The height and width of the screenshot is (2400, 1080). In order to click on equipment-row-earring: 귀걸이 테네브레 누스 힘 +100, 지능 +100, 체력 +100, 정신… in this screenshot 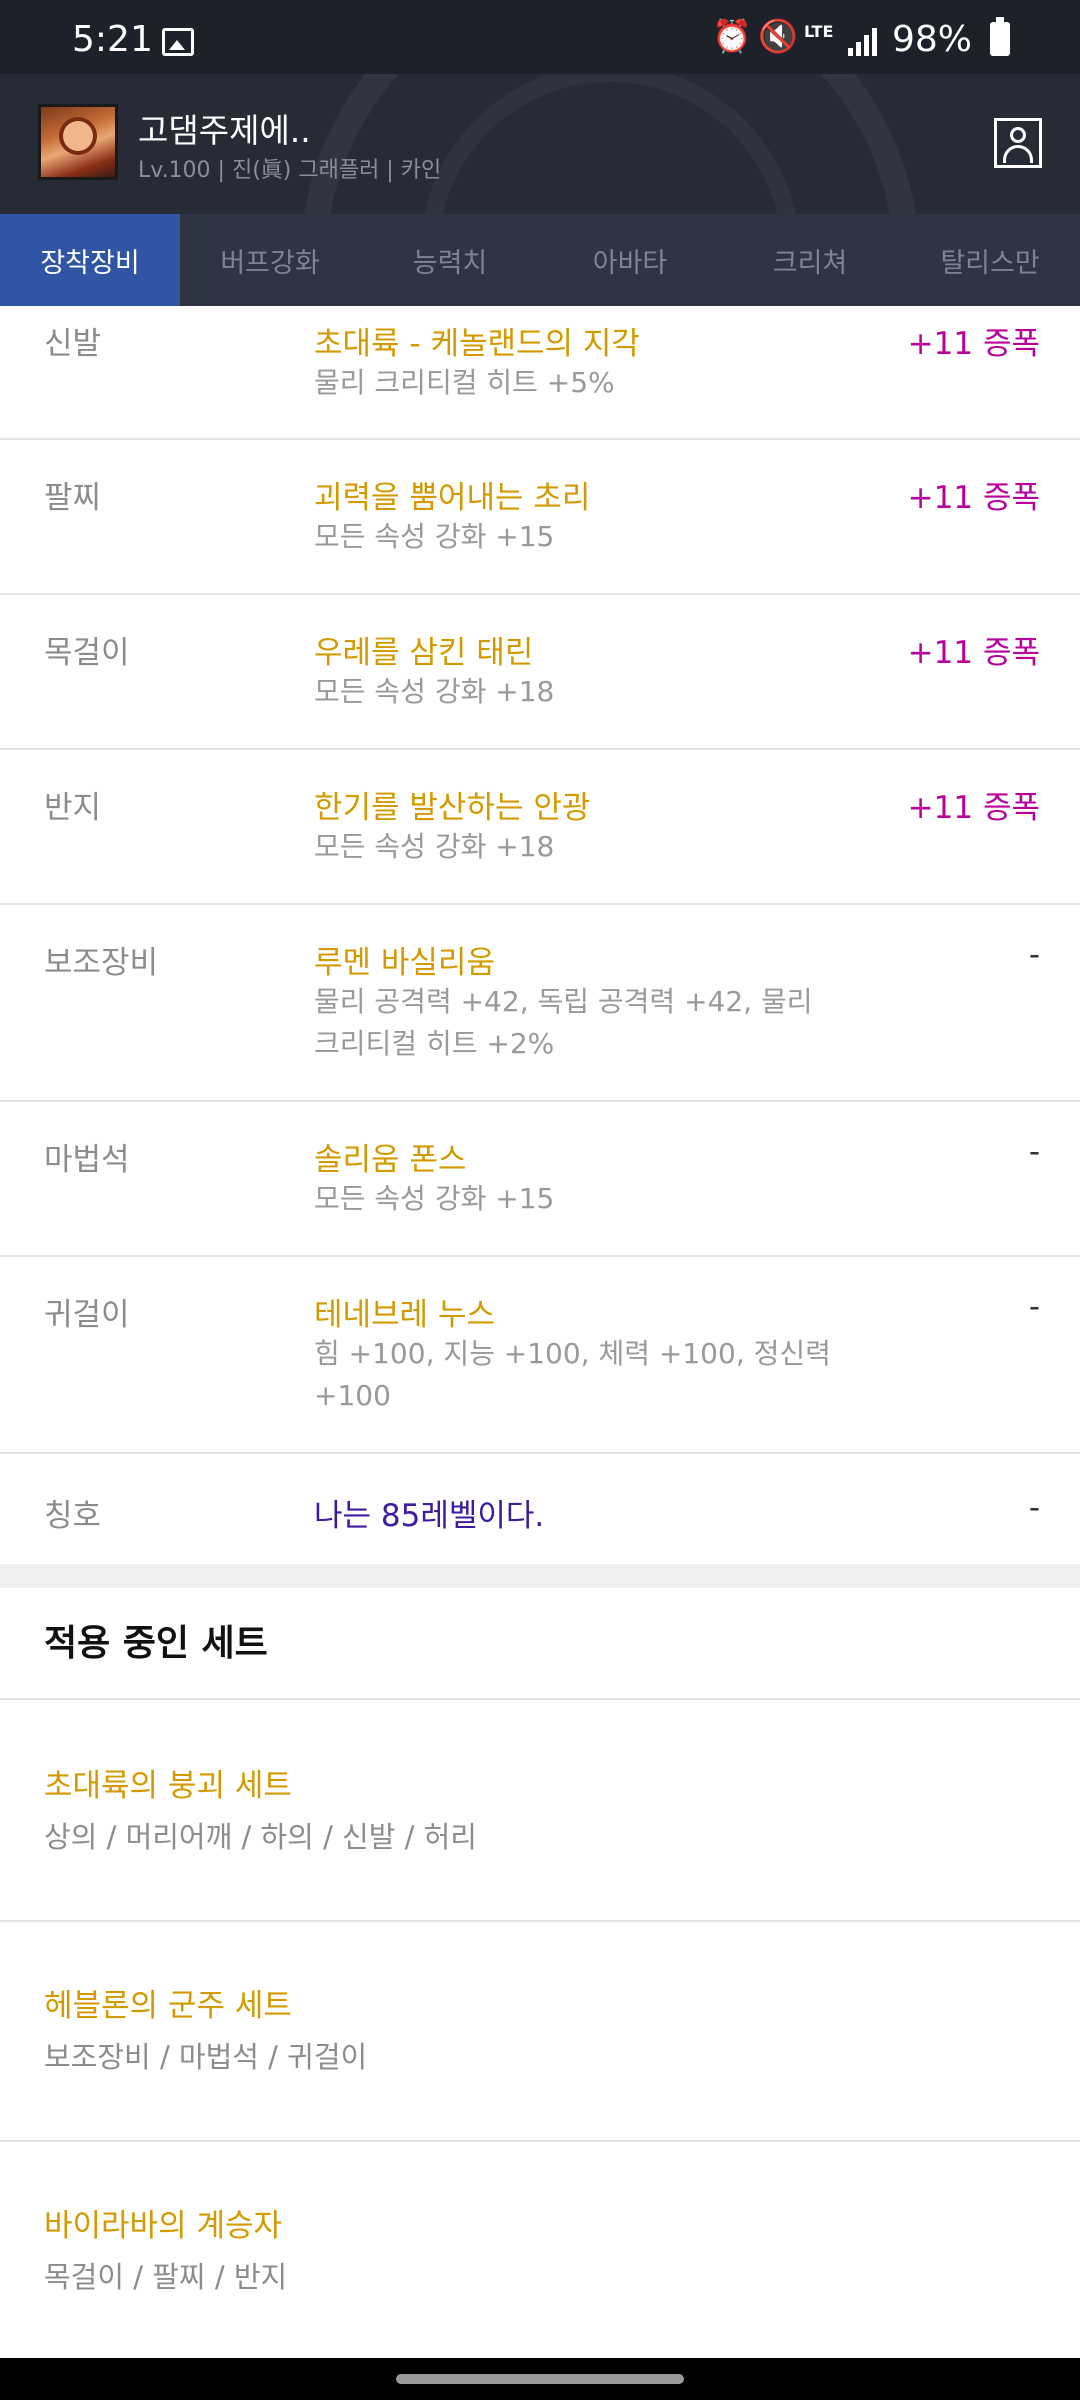, I will do `click(540, 1355)`.